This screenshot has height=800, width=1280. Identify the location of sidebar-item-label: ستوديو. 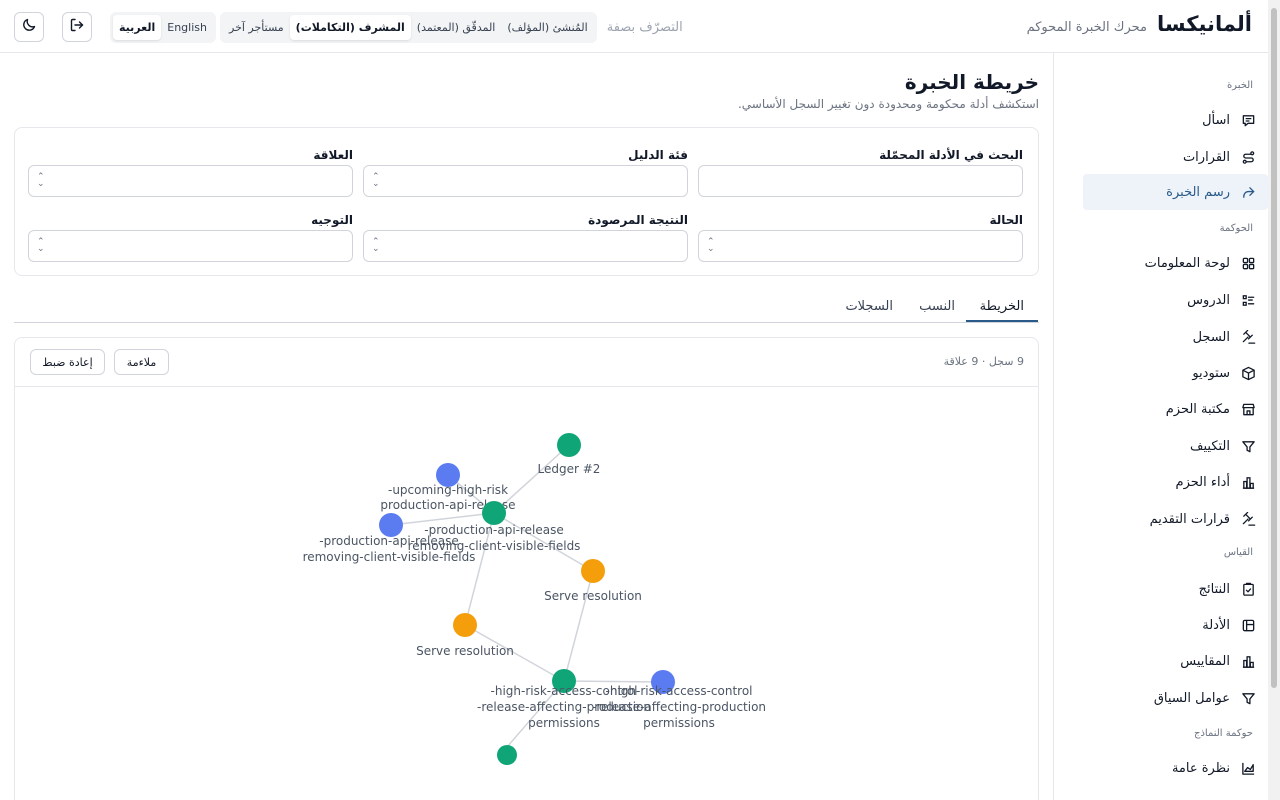
(1211, 373).